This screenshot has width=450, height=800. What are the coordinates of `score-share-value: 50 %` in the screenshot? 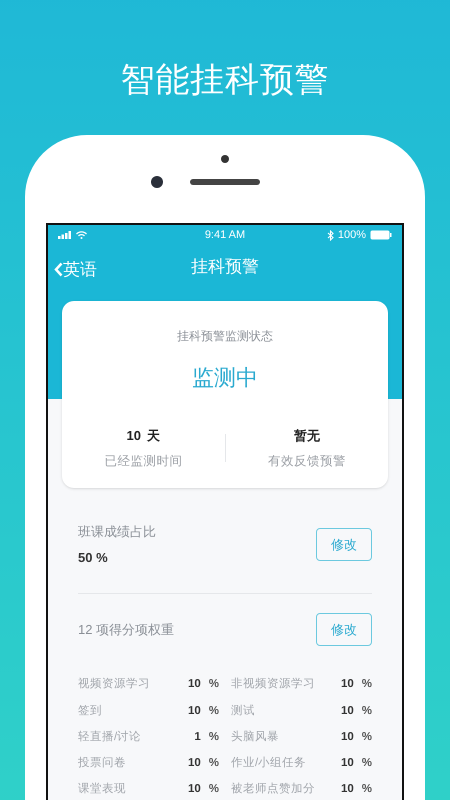 It's located at (93, 557).